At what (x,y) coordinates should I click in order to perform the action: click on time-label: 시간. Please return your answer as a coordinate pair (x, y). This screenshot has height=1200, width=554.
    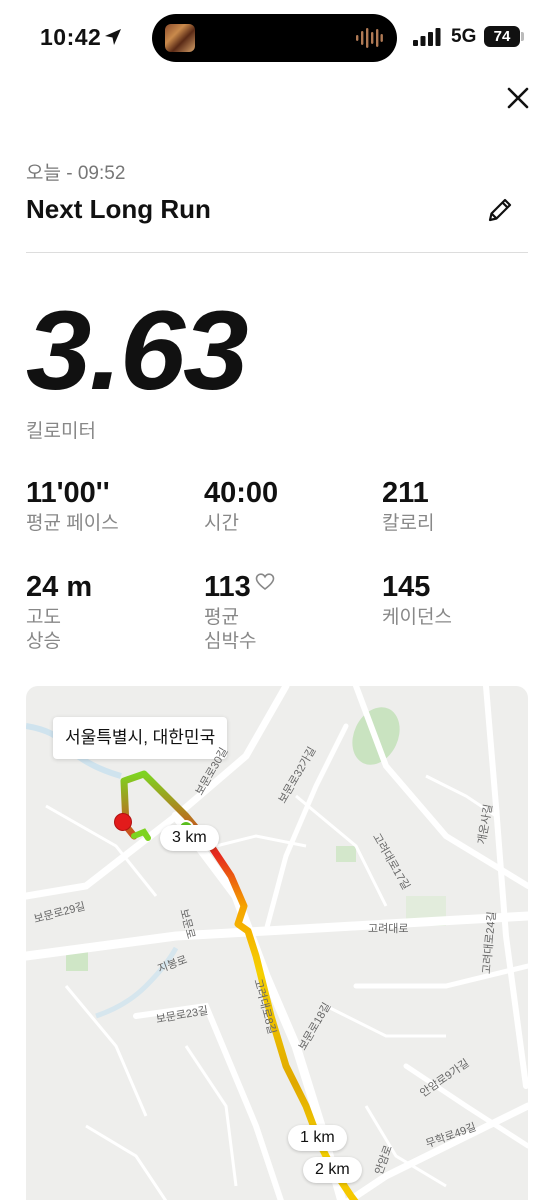
    Looking at the image, I should click on (221, 523).